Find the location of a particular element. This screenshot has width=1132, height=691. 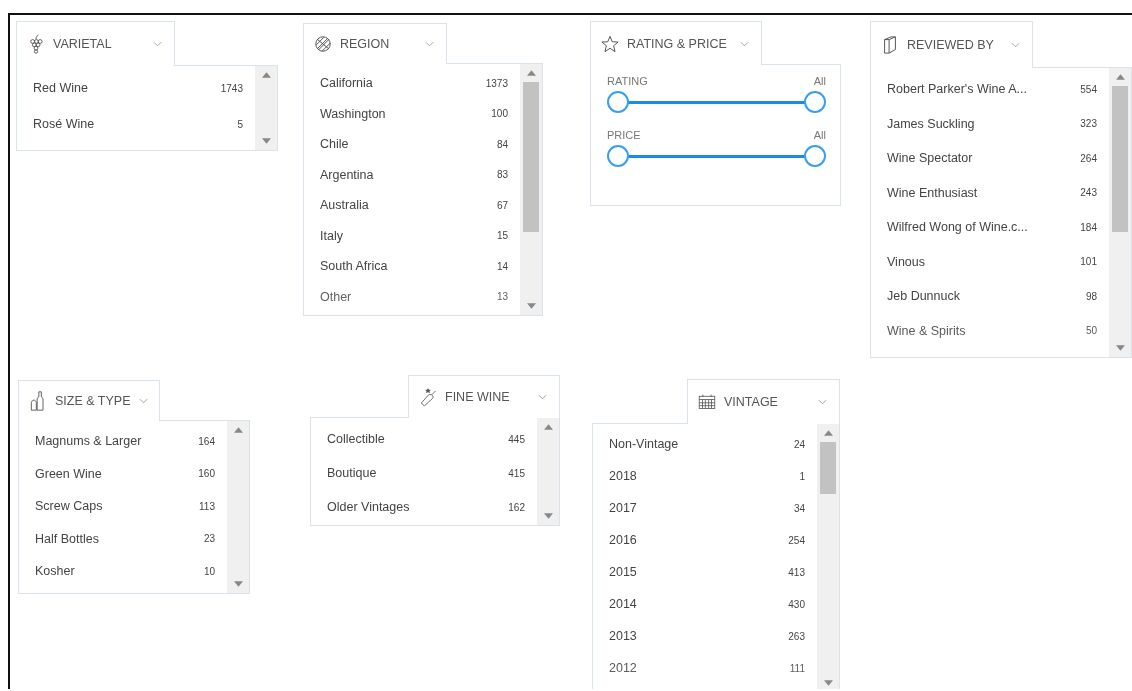

option-label: 2014 is located at coordinates (623, 604).